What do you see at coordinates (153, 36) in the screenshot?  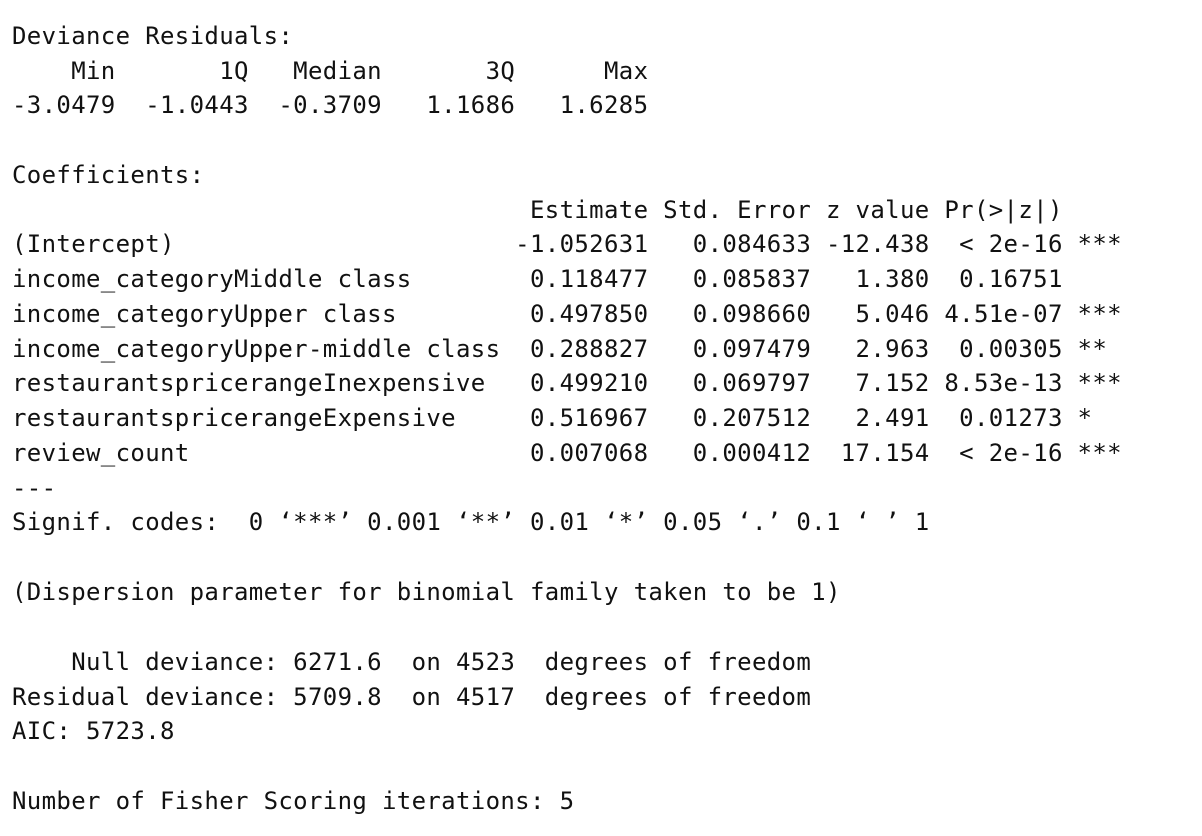 I see `deviance-residuals-heading: Deviance Residuals:` at bounding box center [153, 36].